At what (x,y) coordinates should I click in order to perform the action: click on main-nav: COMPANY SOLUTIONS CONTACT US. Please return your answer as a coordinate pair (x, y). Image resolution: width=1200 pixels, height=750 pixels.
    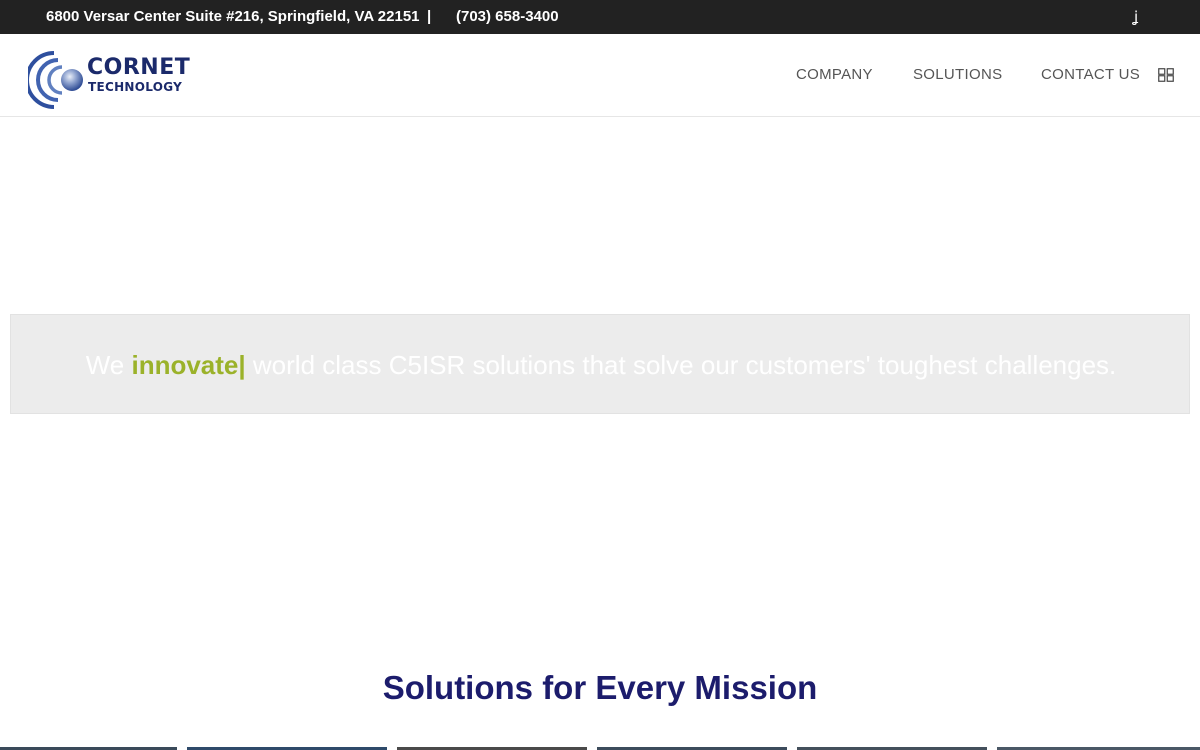
    Looking at the image, I should click on (600, 76).